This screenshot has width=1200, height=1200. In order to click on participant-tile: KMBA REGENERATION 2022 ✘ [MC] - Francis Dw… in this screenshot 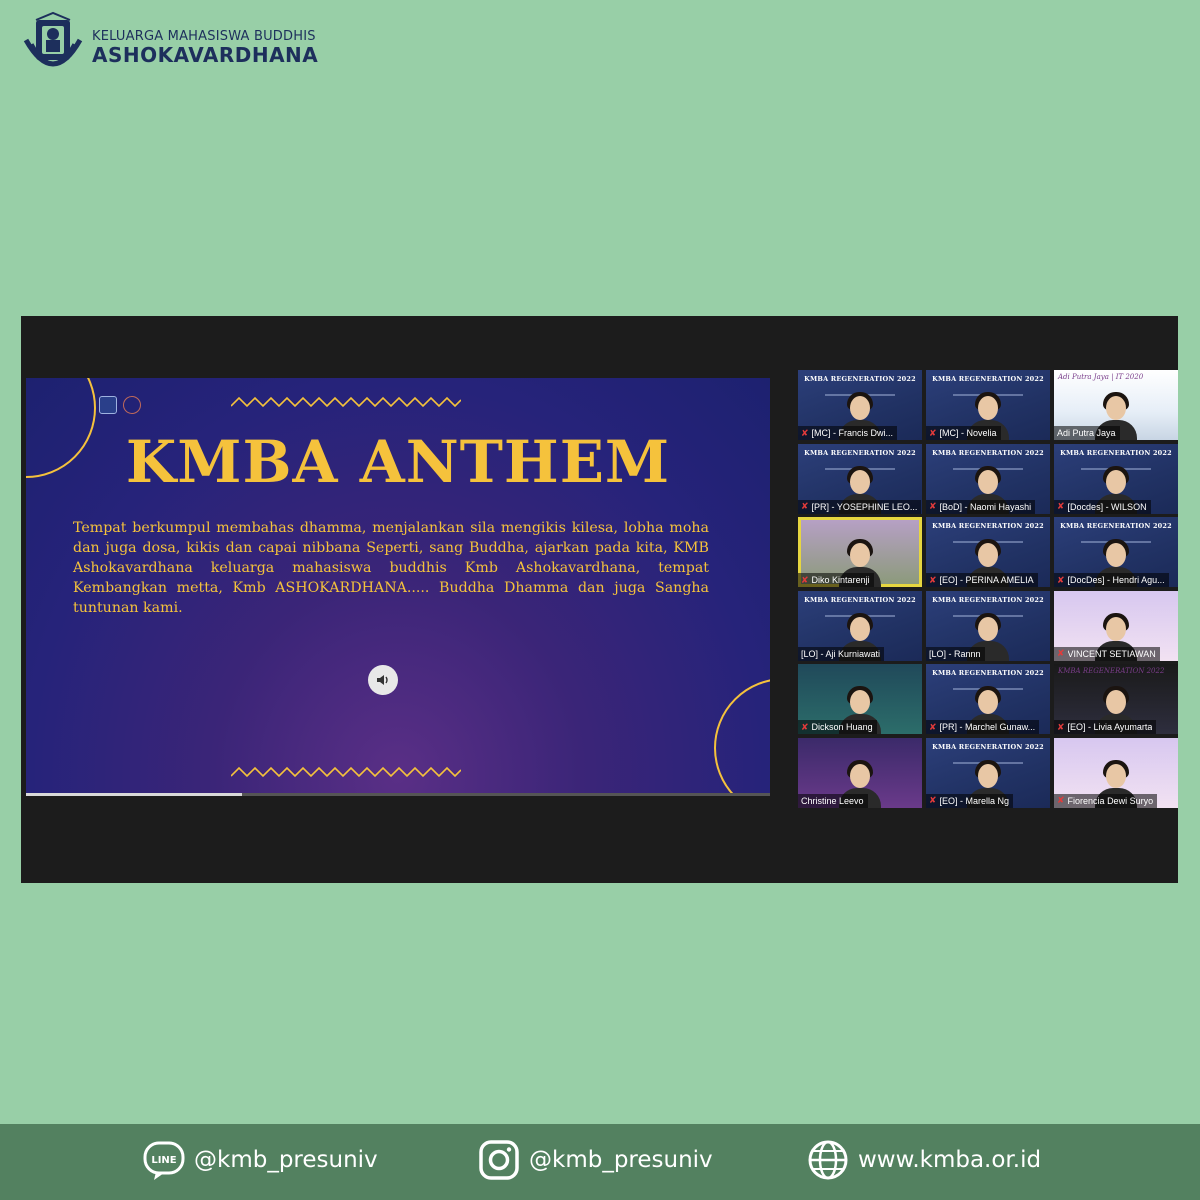, I will do `click(860, 405)`.